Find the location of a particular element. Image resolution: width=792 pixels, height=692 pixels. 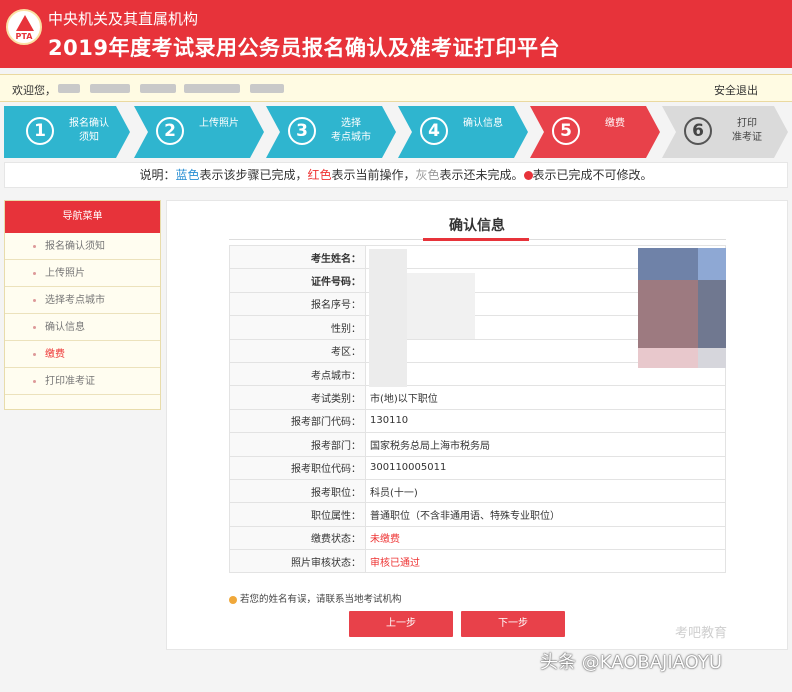

sidebar-item-label: 缴费 is located at coordinates (55, 354).